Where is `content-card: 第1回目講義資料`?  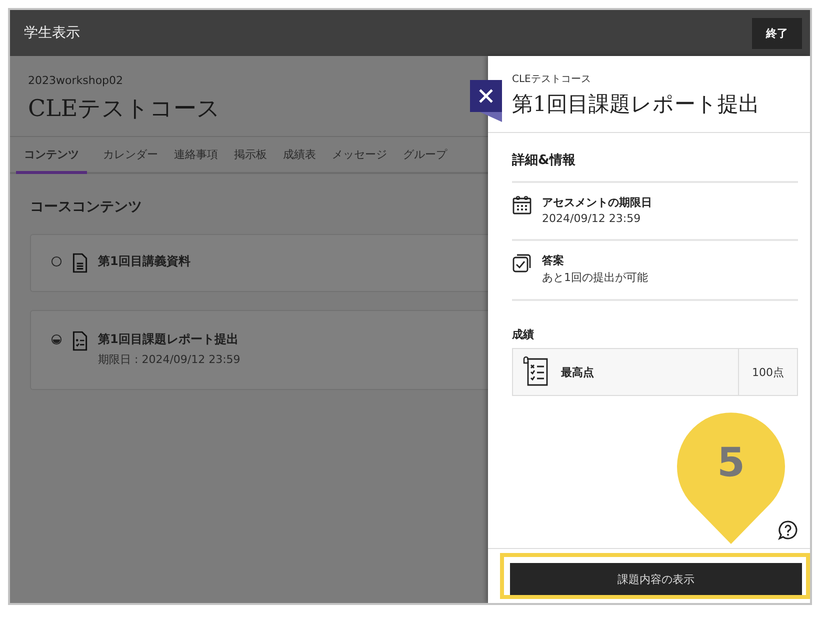
content-card: 第1回目講義資料 is located at coordinates (259, 263).